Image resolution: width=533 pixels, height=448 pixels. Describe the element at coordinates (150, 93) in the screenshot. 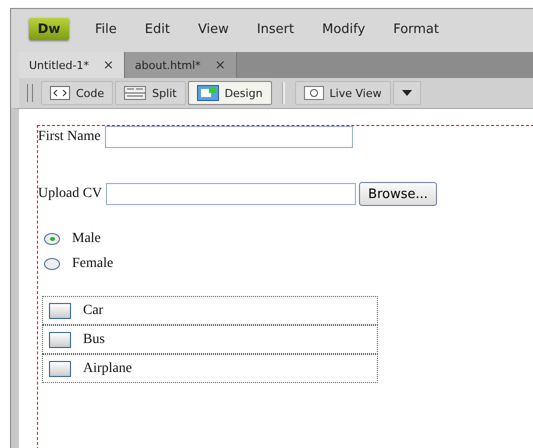

I see `view-button: Split` at that location.